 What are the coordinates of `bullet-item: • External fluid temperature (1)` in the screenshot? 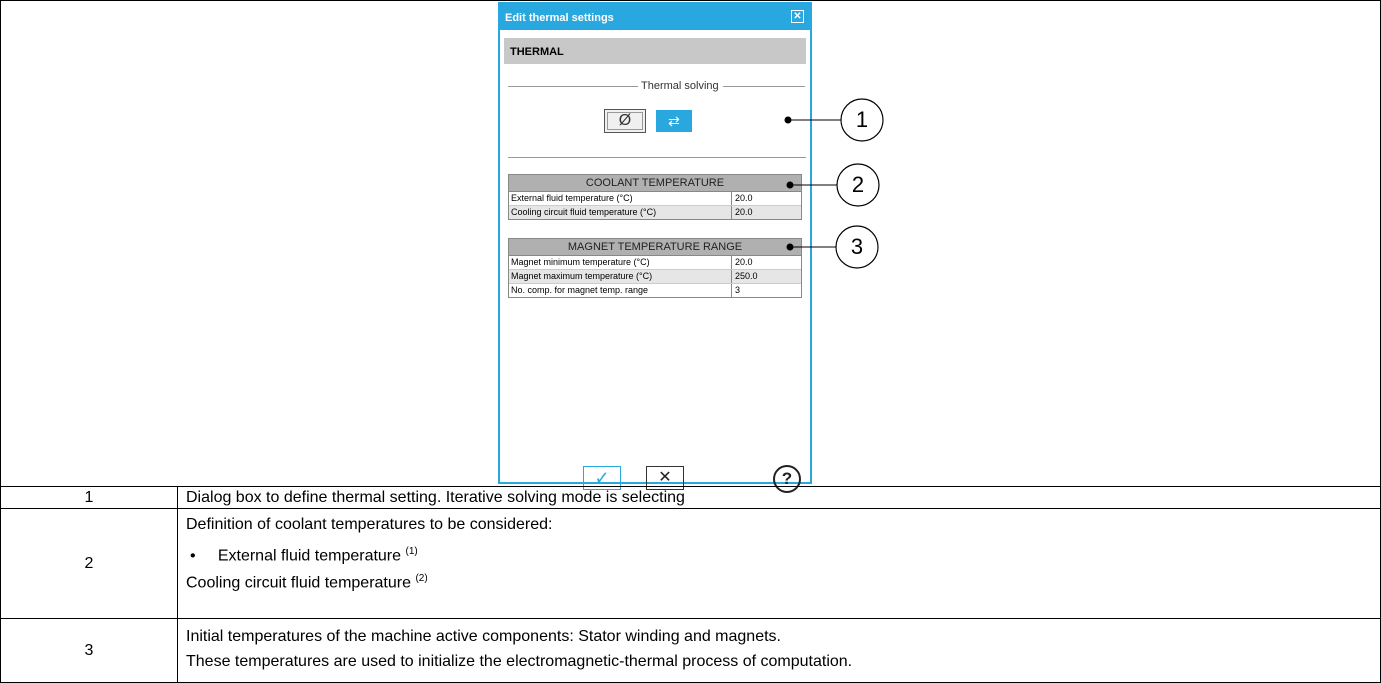 It's located at (304, 555).